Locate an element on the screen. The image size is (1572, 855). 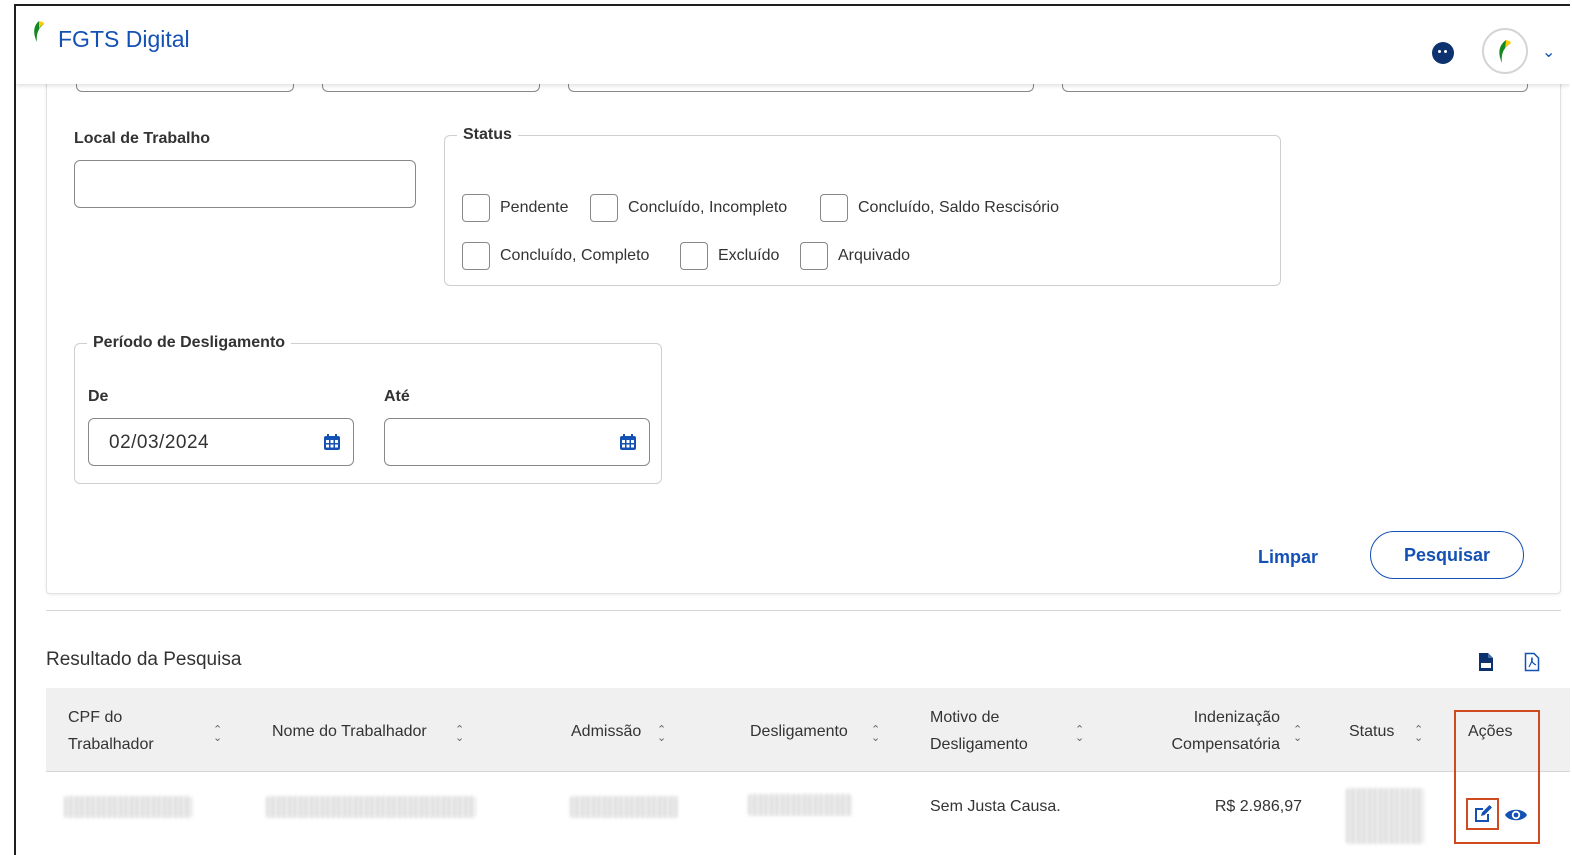
date-to-input is located at coordinates (517, 442).